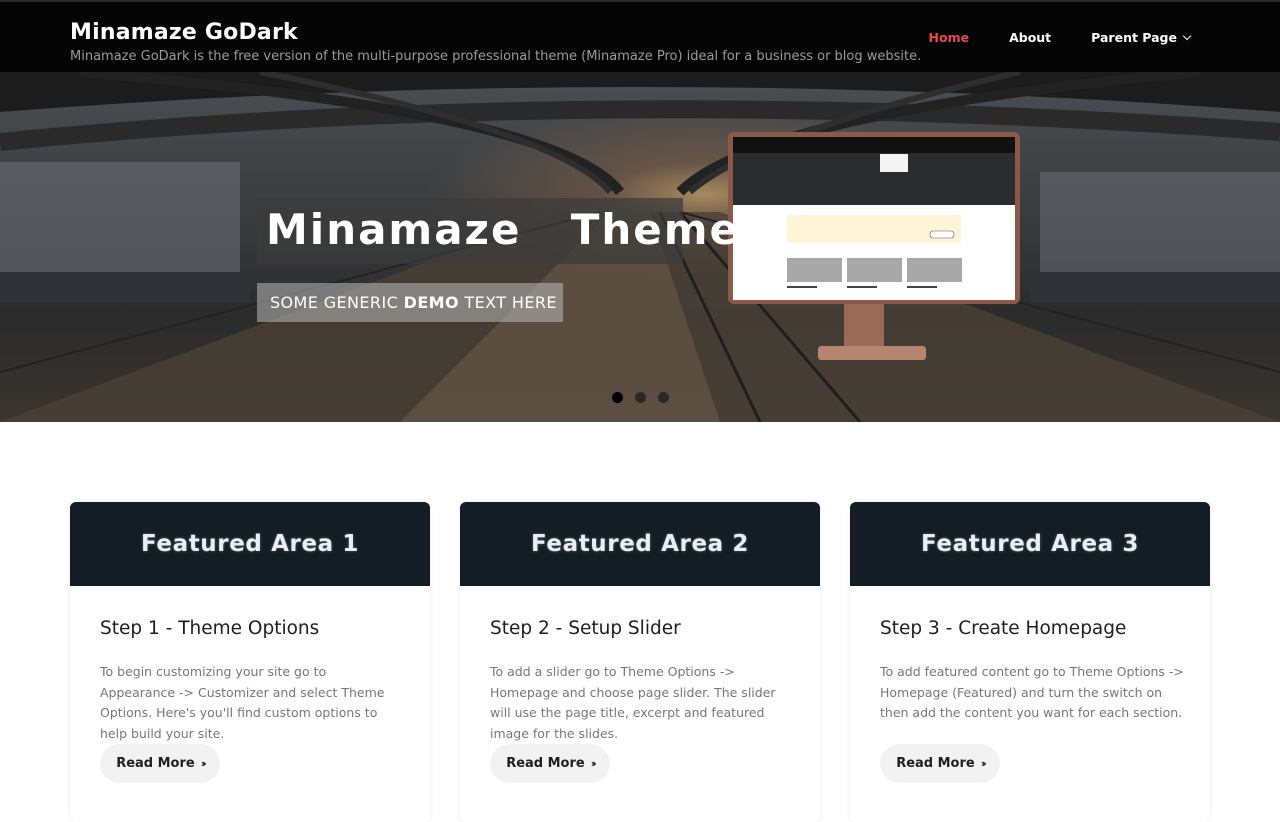  I want to click on featured-card-header: Featured Area 2, so click(640, 544).